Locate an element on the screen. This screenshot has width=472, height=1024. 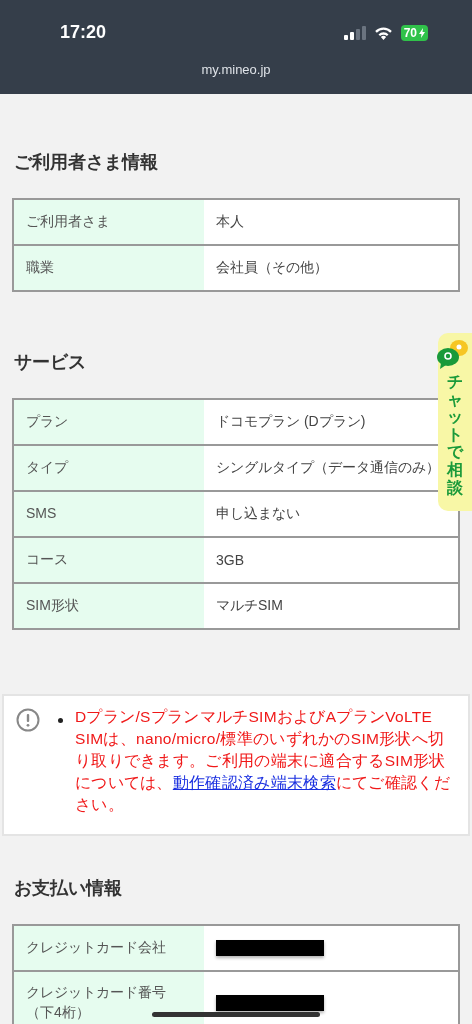
notice-text: Dプラン/SプランマルチSIMおよびAプランVoLTE SIMは、nano/micro/標準のいずれかのSIM形状へ切り取りできます。ご利用の端末に適合するSIM形状については、動作確認済み端末検索にてご確認ください。 is located at coordinates (263, 761).